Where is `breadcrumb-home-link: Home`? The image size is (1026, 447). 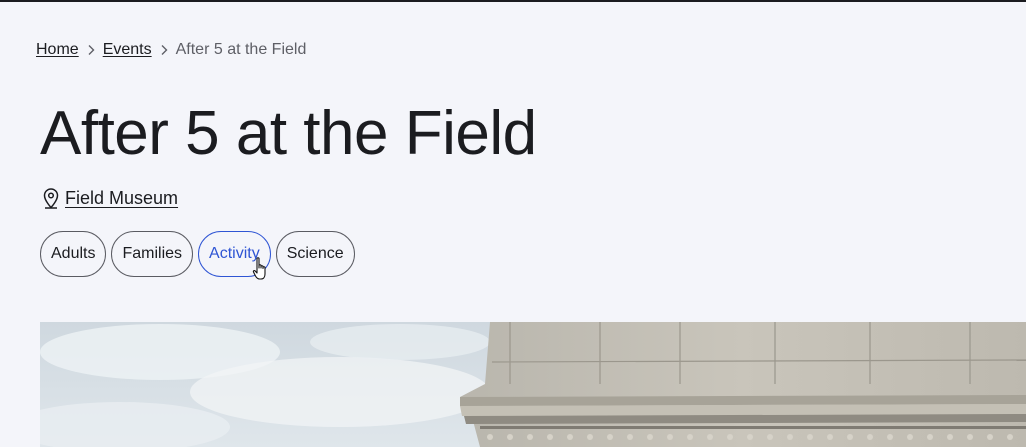 breadcrumb-home-link: Home is located at coordinates (57, 50).